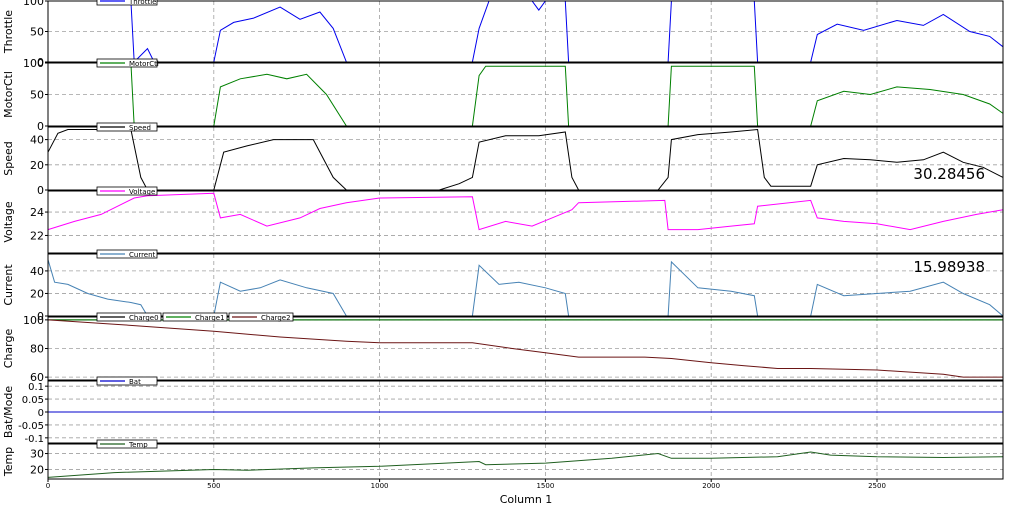 The width and height of the screenshot is (1024, 510). Describe the element at coordinates (525, 288) in the screenshot. I see `series-line-current` at that location.